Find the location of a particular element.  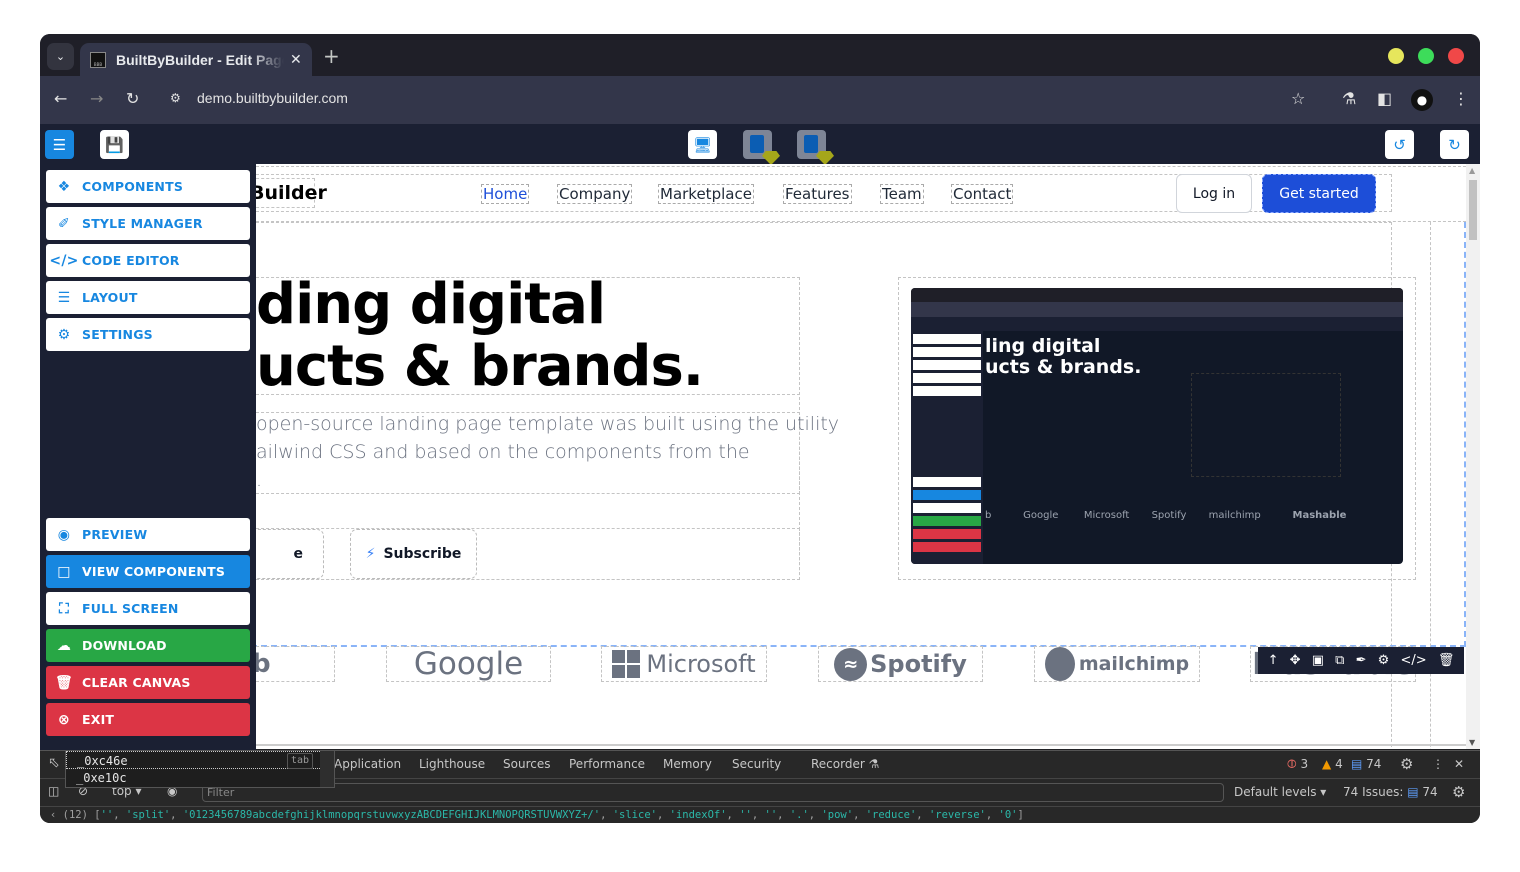

scrollbar-thumb is located at coordinates (1473, 210).